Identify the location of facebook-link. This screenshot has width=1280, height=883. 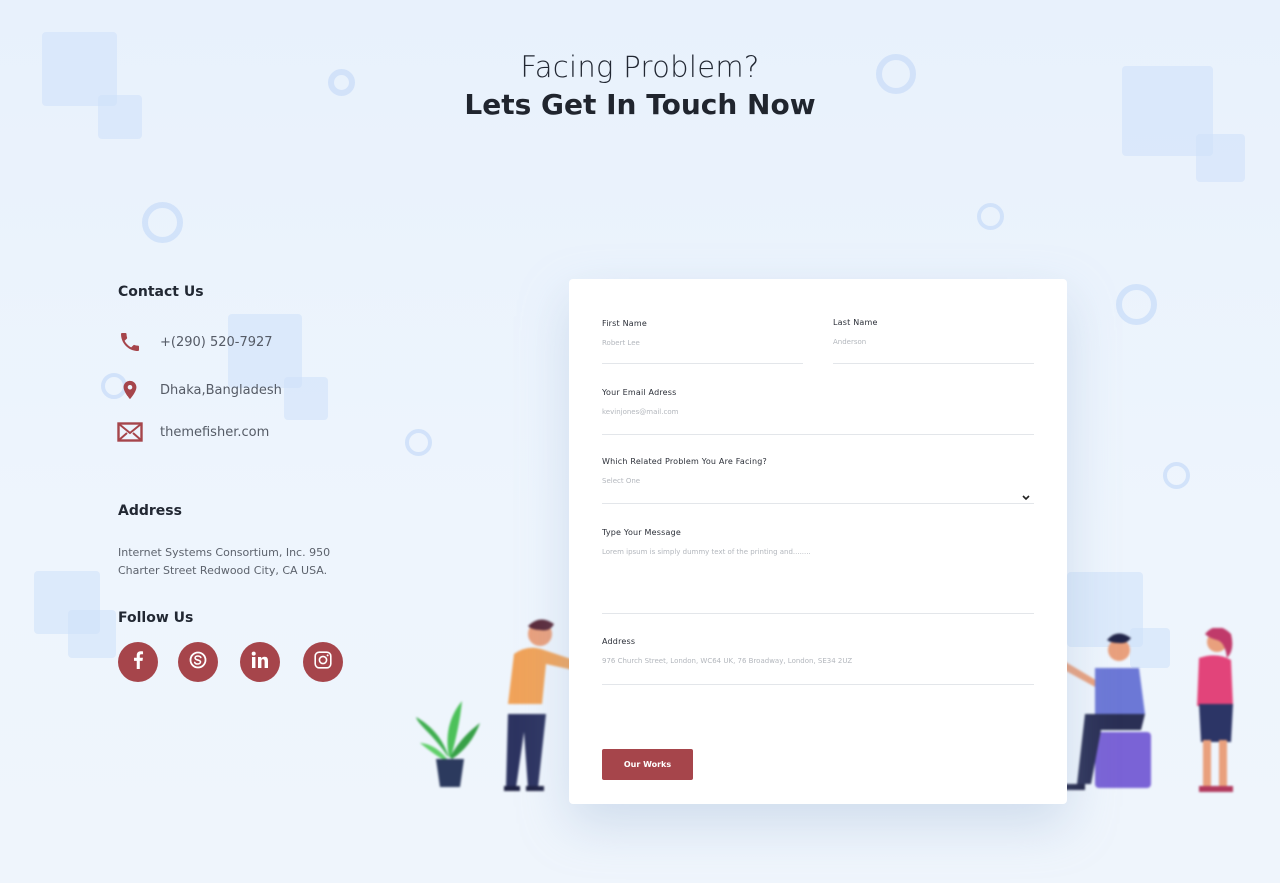
(138, 662).